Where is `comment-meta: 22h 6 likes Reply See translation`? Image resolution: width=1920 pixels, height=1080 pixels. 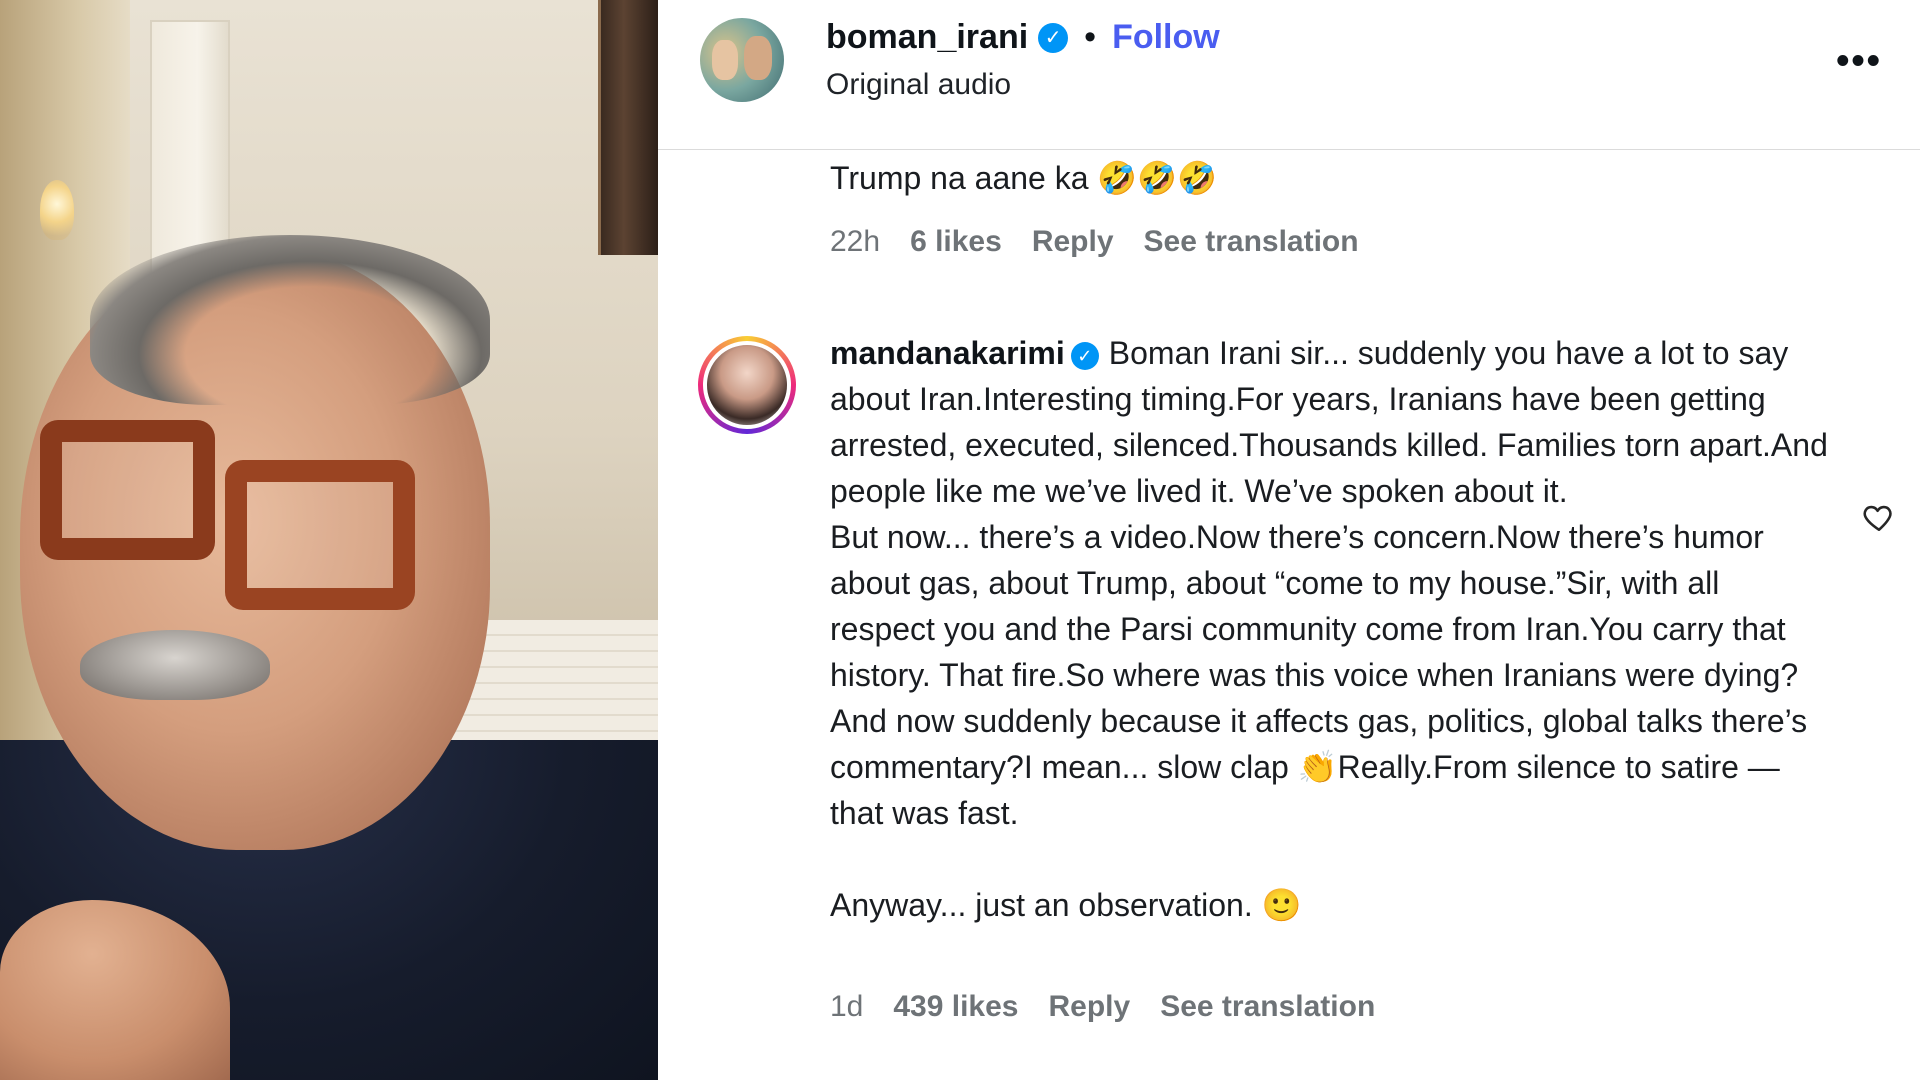 comment-meta: 22h 6 likes Reply See translation is located at coordinates (1094, 242).